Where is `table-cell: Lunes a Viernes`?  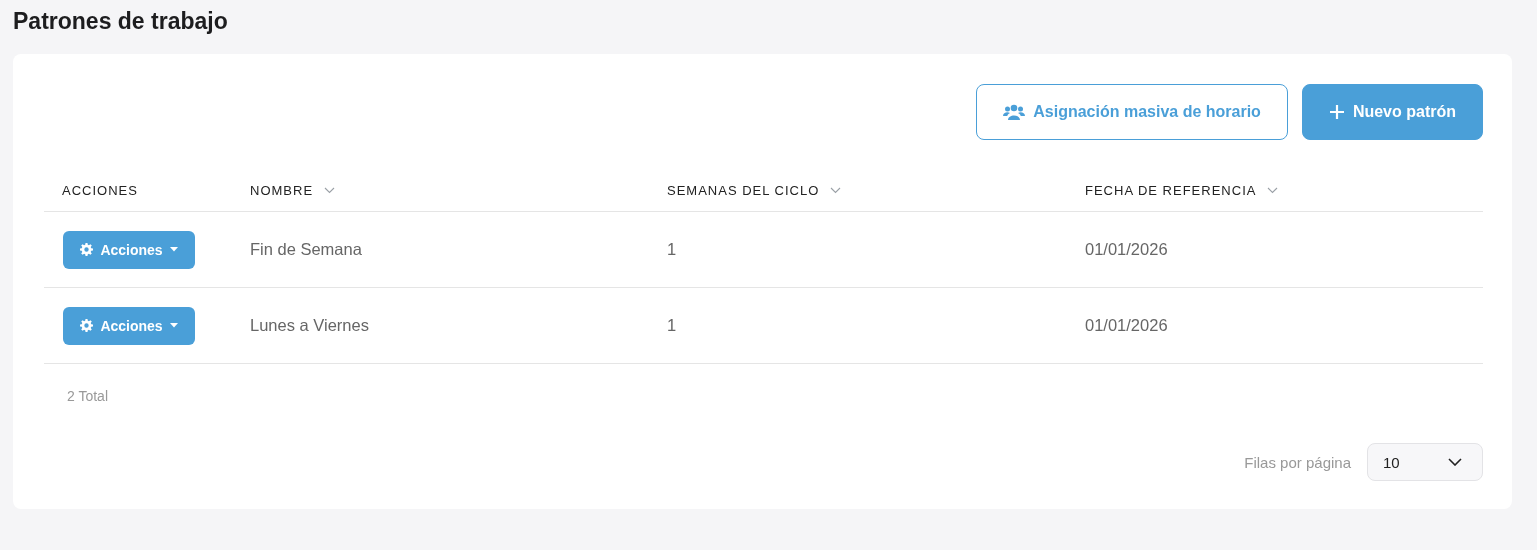 table-cell: Lunes a Viernes is located at coordinates (309, 325).